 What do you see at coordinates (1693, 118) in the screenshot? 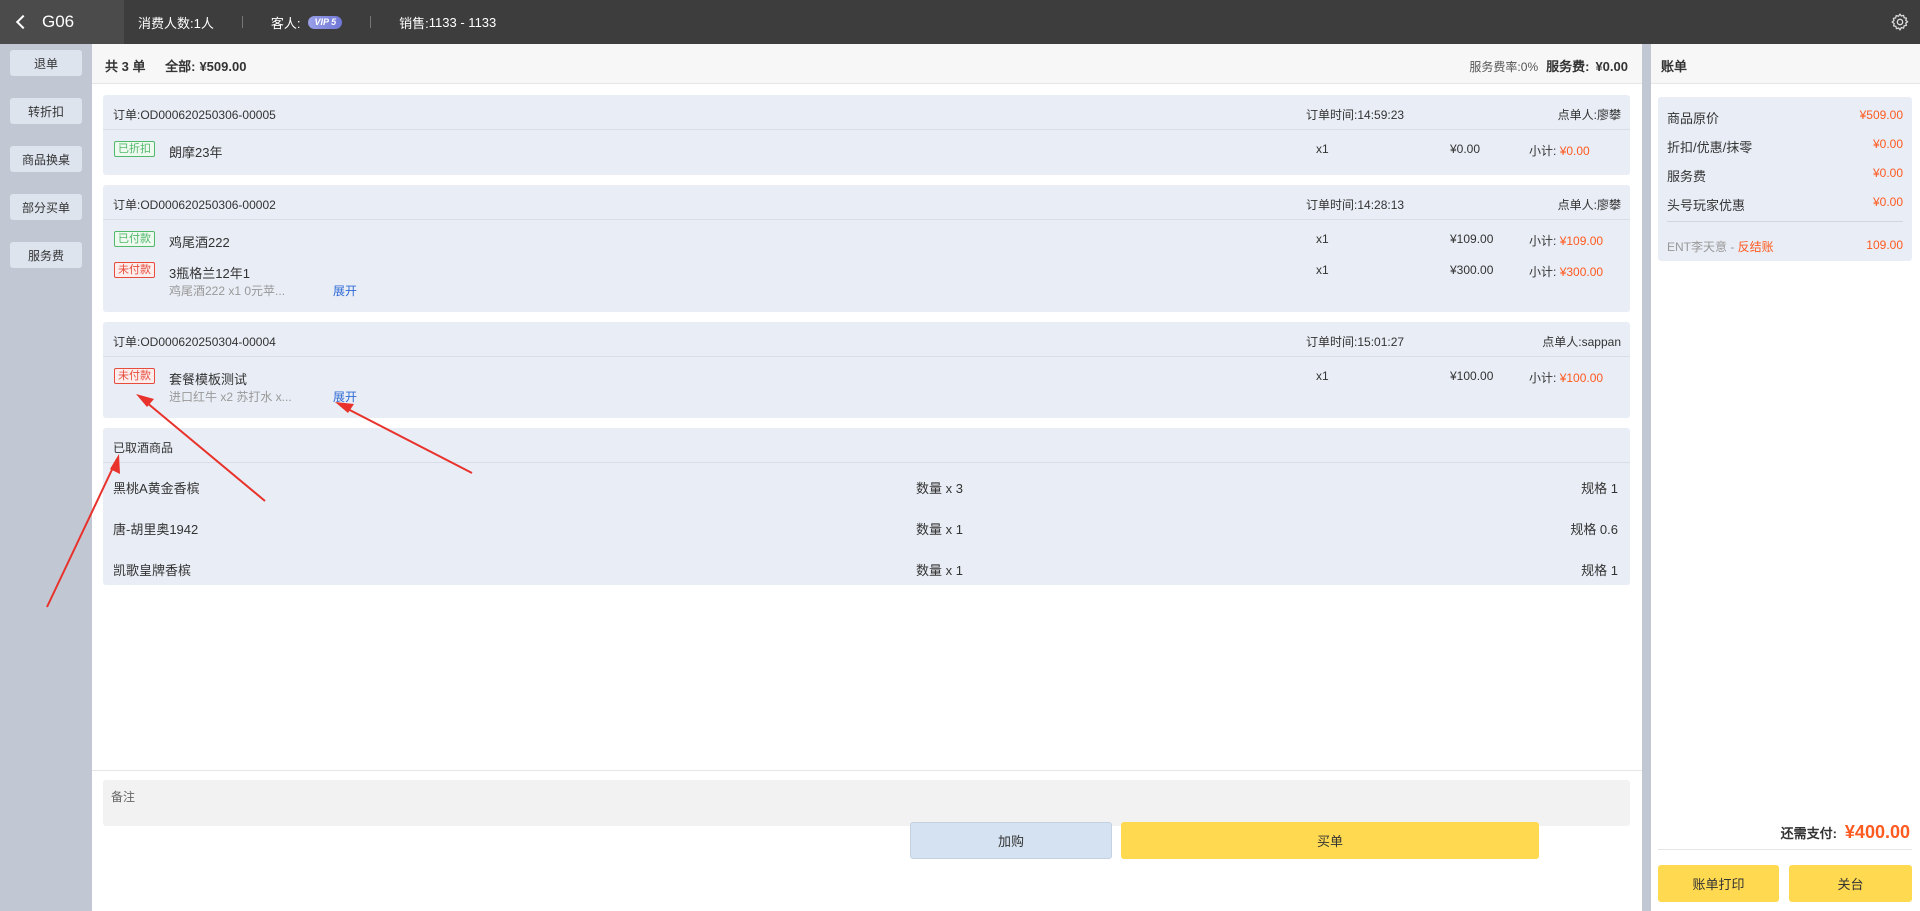
I see `bill-row-label: 商品原价` at bounding box center [1693, 118].